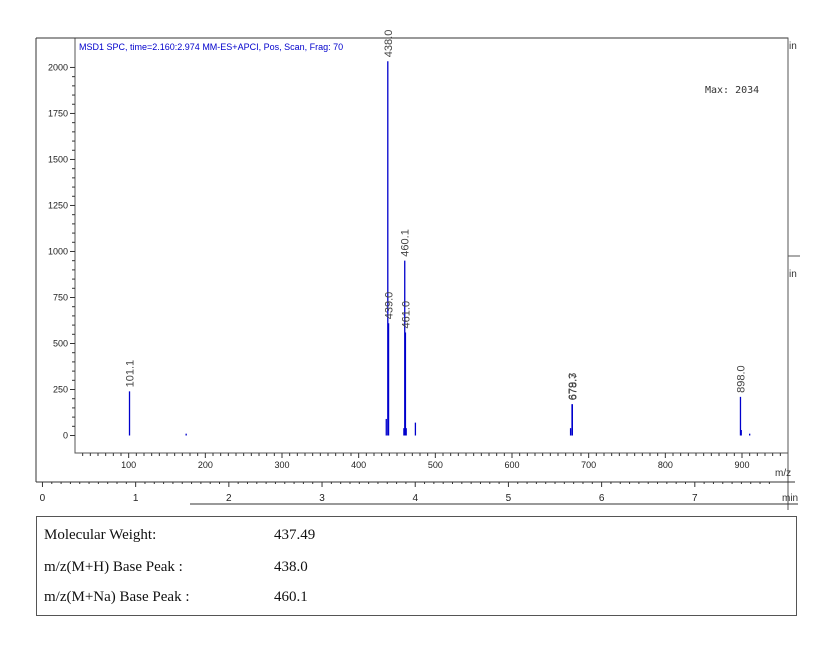 The height and width of the screenshot is (659, 825). I want to click on time-tick-label: 4, so click(415, 498).